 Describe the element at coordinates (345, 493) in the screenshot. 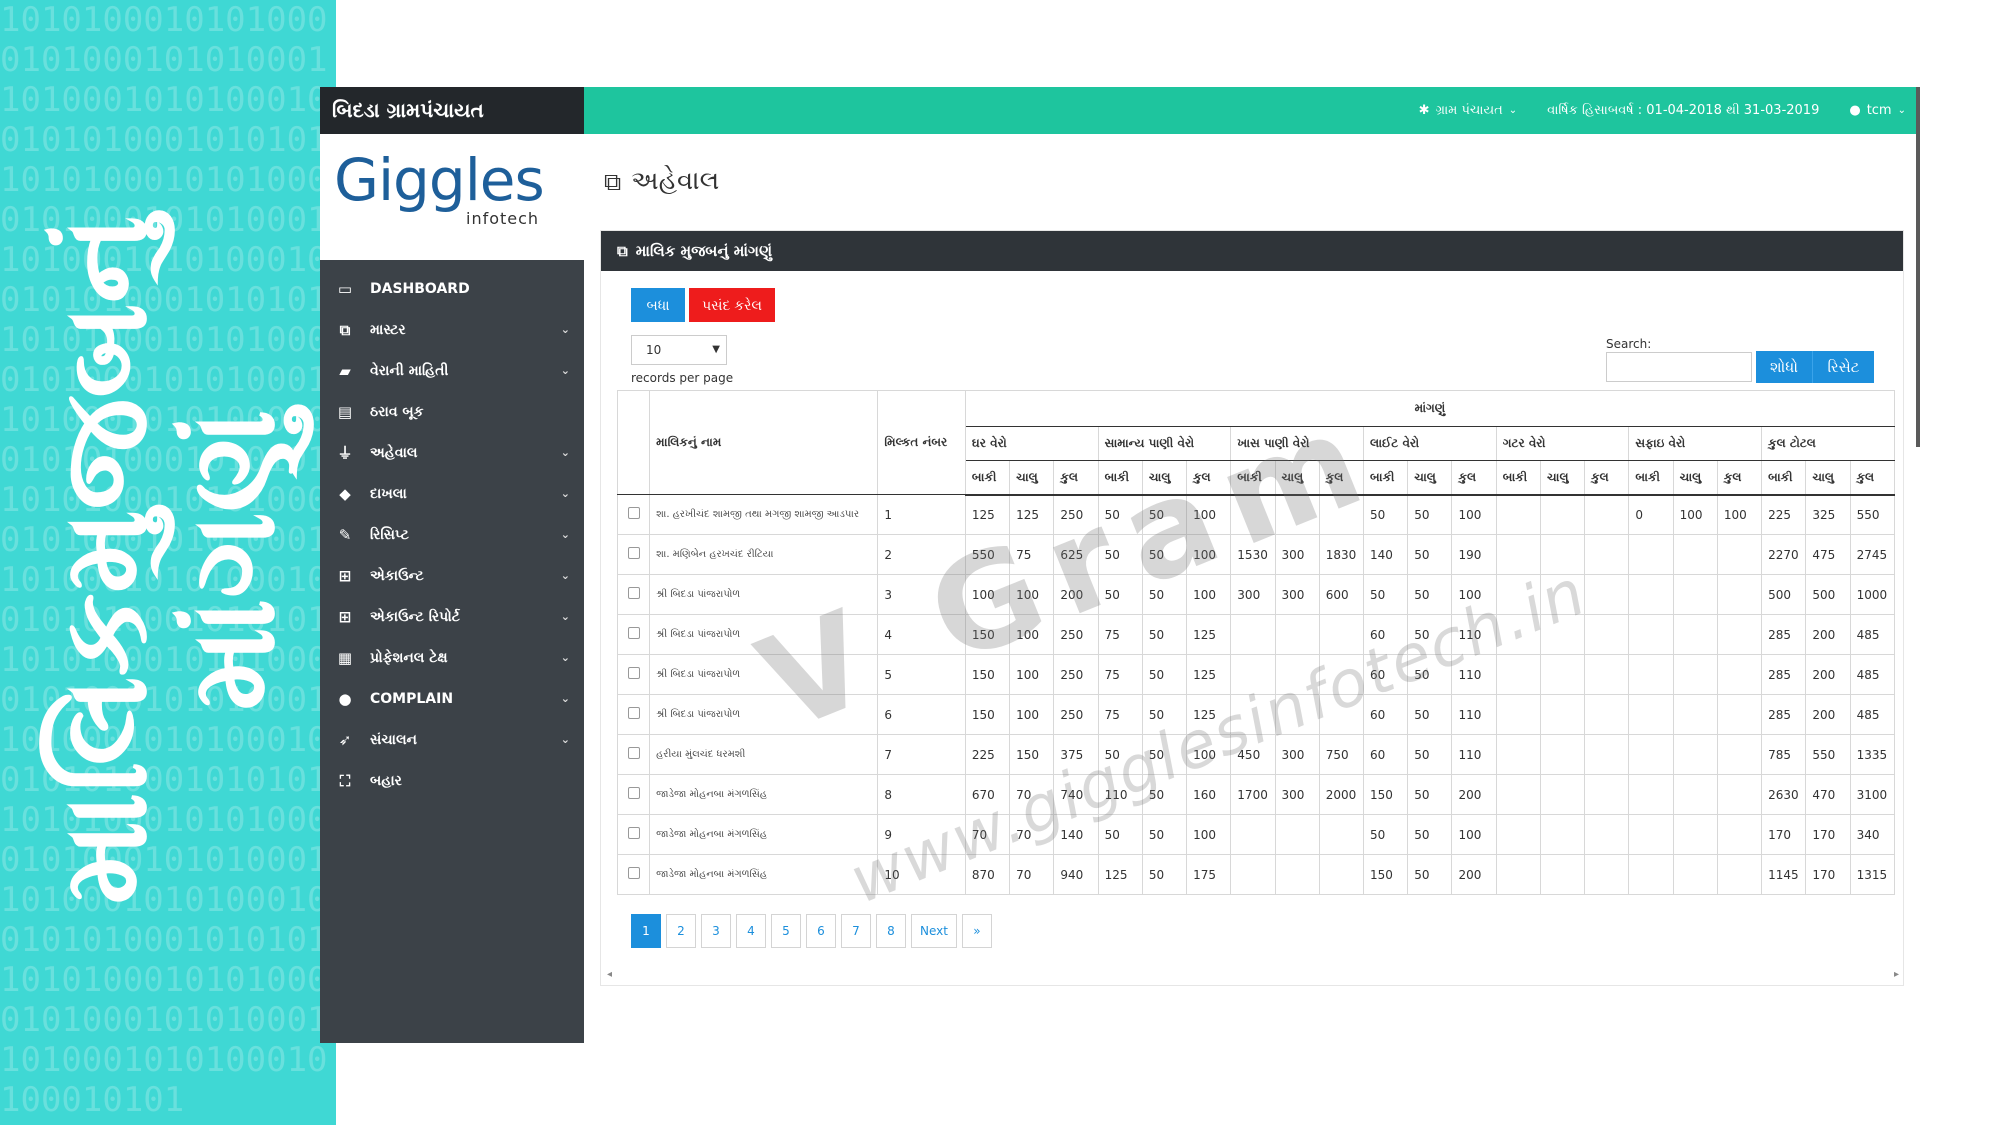

I see `tags-icon: ◆` at that location.